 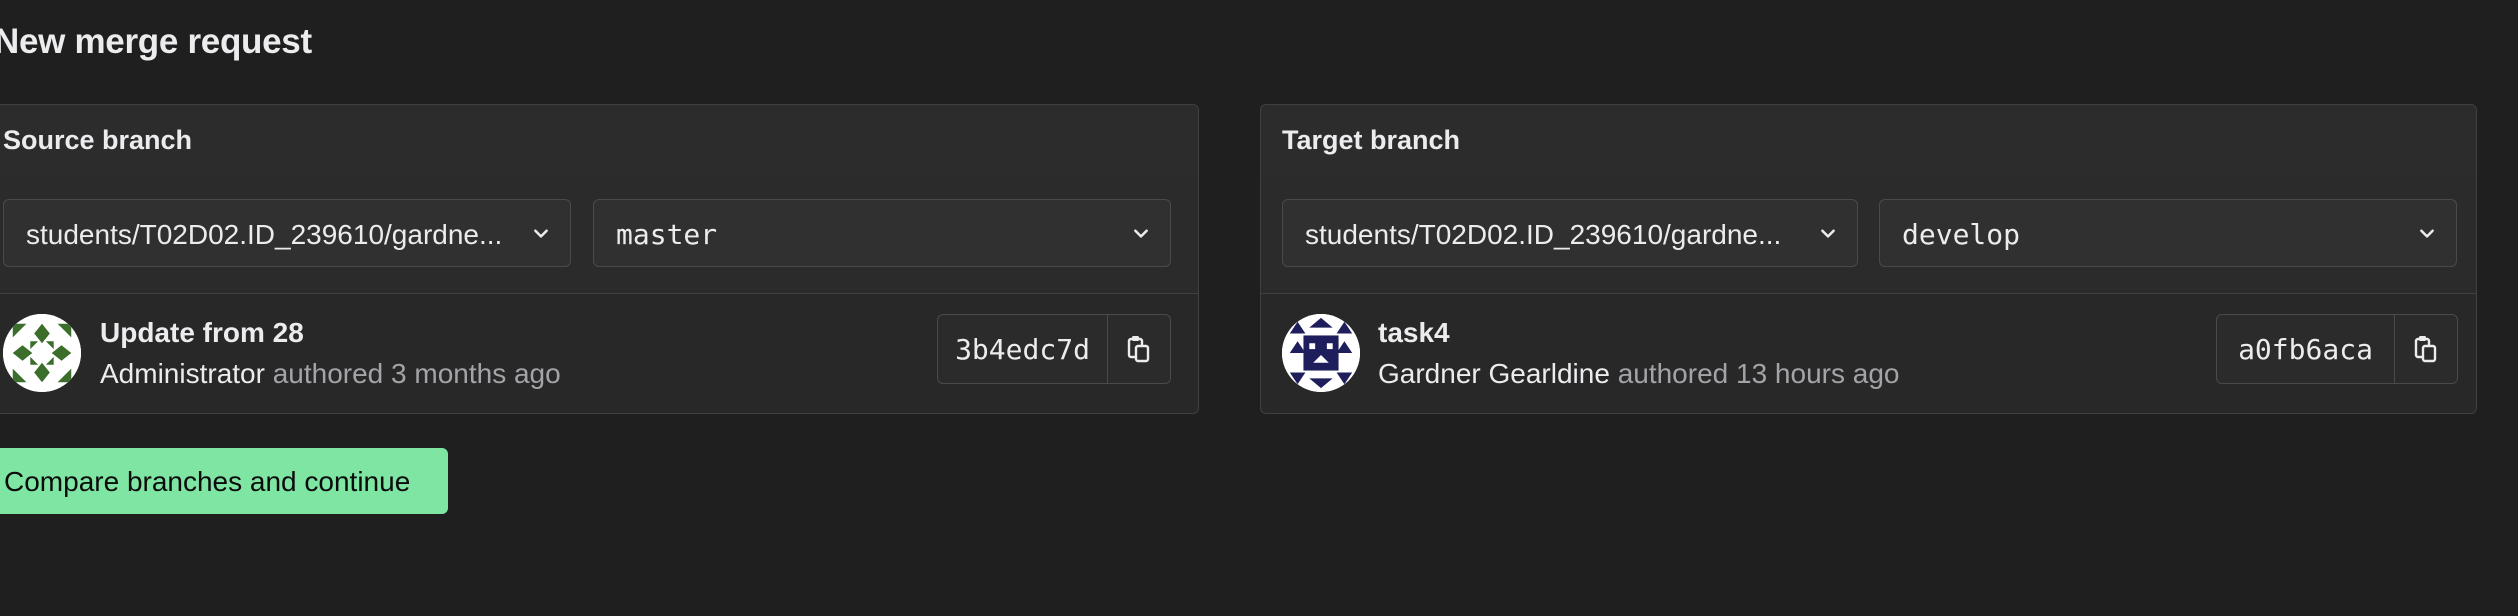 I want to click on target-commit-authored: authored 13 hours ago, so click(x=1758, y=373).